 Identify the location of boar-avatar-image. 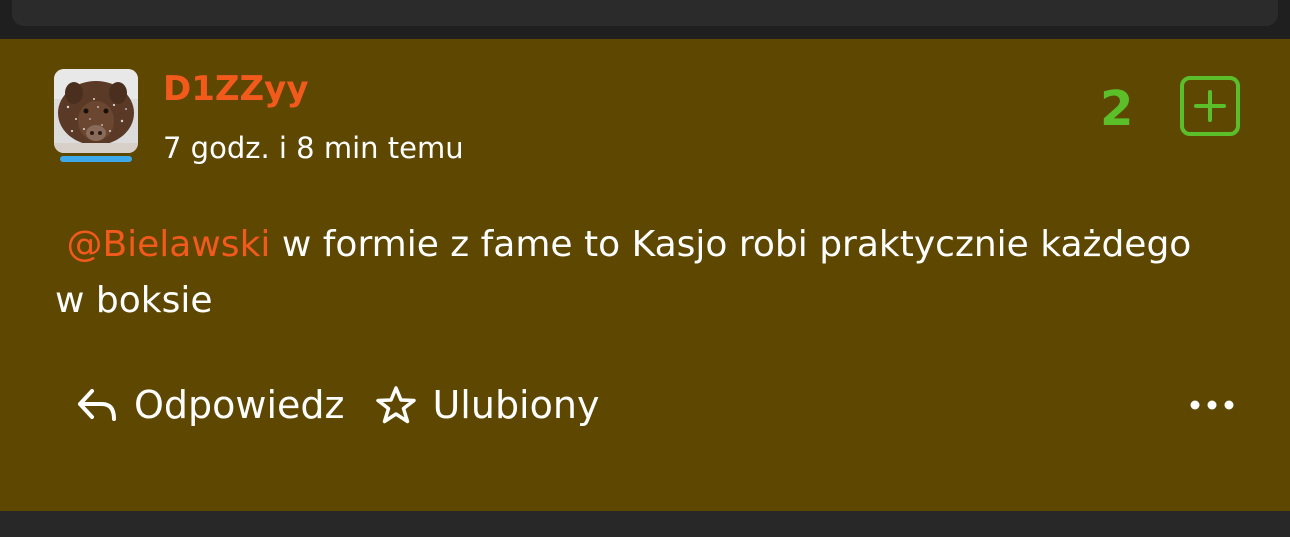
(96, 111).